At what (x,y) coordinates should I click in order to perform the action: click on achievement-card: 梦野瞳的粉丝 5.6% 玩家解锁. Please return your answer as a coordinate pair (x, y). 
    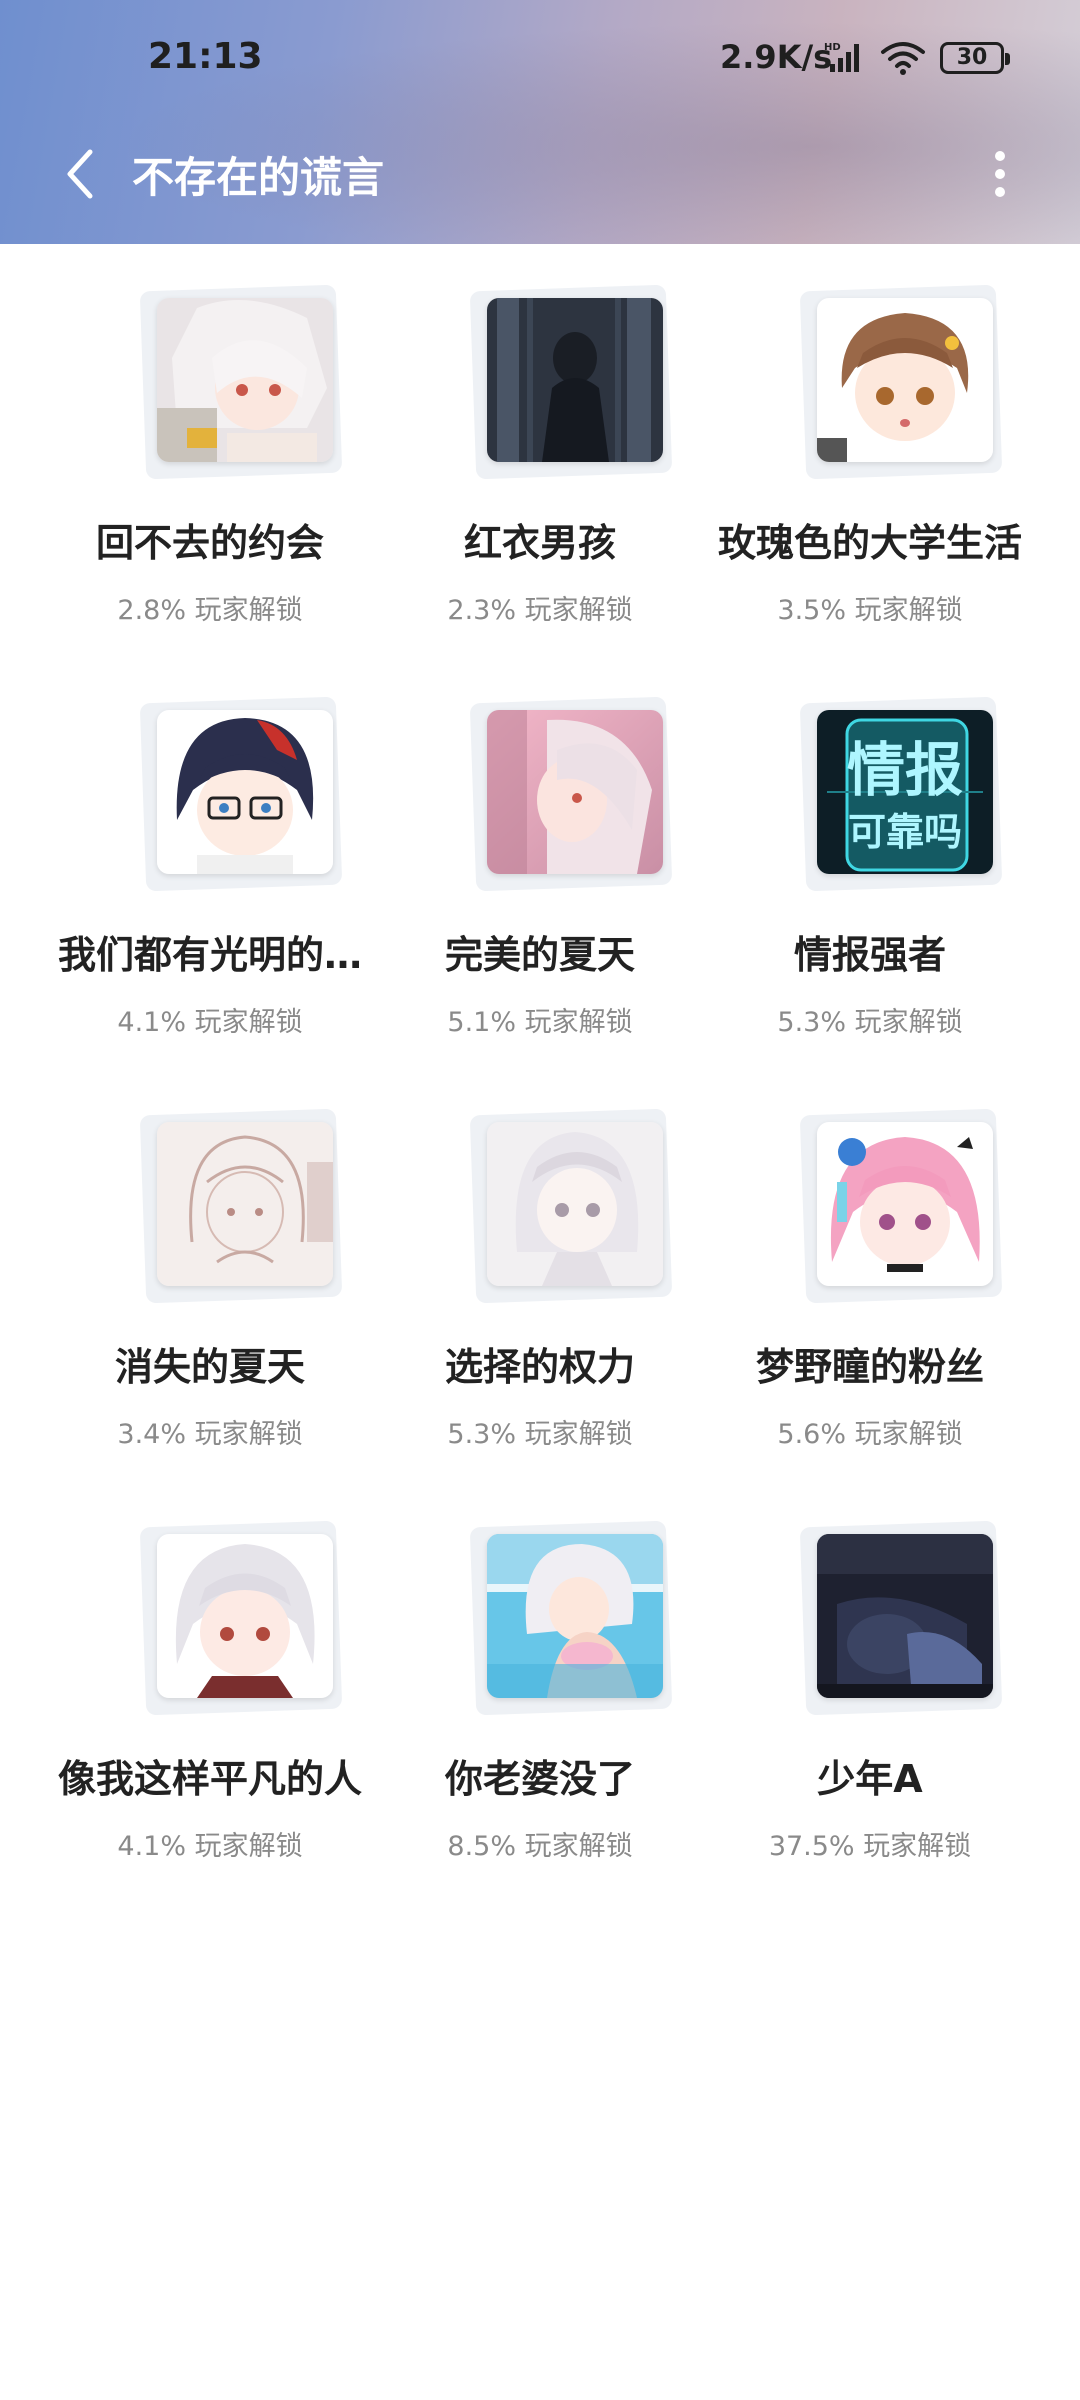
    Looking at the image, I should click on (870, 1259).